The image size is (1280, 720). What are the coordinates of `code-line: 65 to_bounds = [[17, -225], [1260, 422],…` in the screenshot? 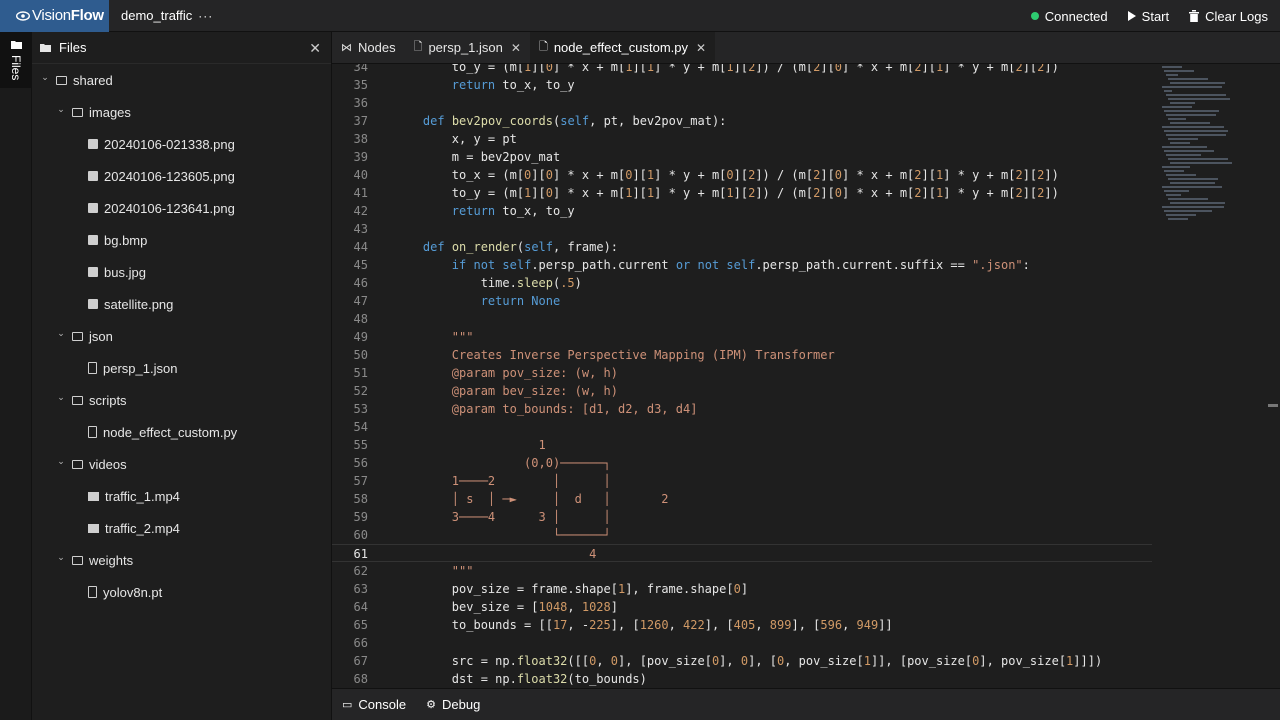 It's located at (742, 625).